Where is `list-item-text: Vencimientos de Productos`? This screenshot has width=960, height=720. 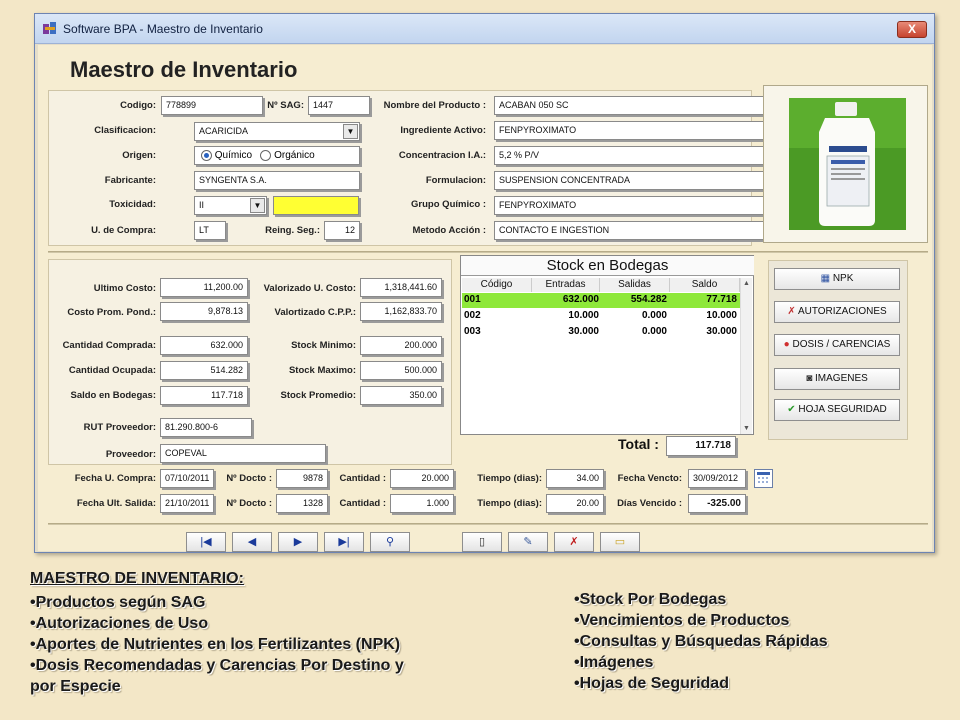 list-item-text: Vencimientos de Productos is located at coordinates (684, 620).